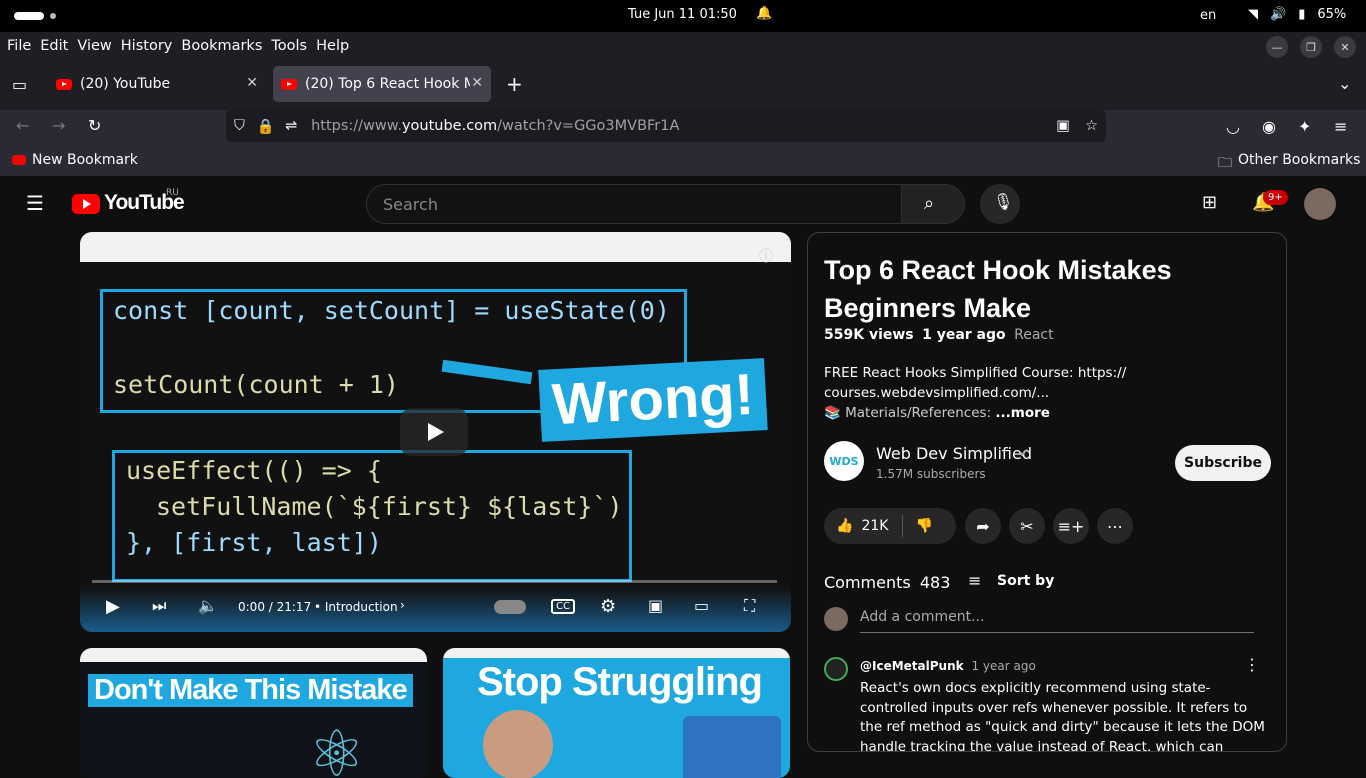 The height and width of the screenshot is (778, 1366). What do you see at coordinates (836, 669) in the screenshot?
I see `commenter-avatar` at bounding box center [836, 669].